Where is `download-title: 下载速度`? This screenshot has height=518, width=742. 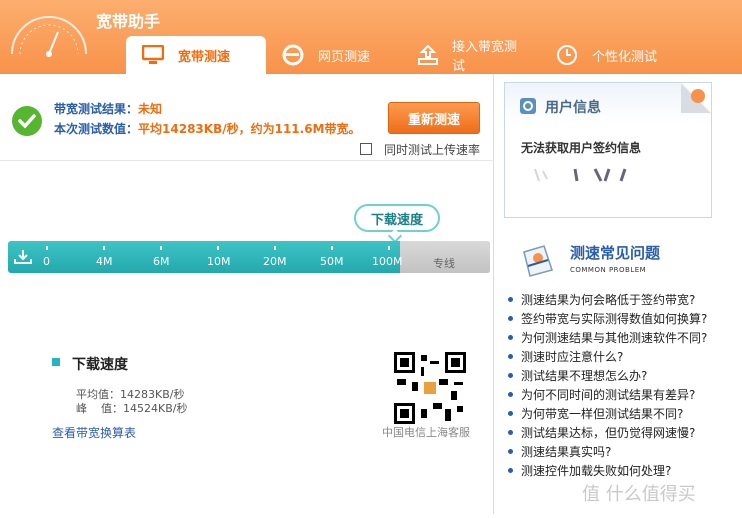
download-title: 下载速度 is located at coordinates (100, 365).